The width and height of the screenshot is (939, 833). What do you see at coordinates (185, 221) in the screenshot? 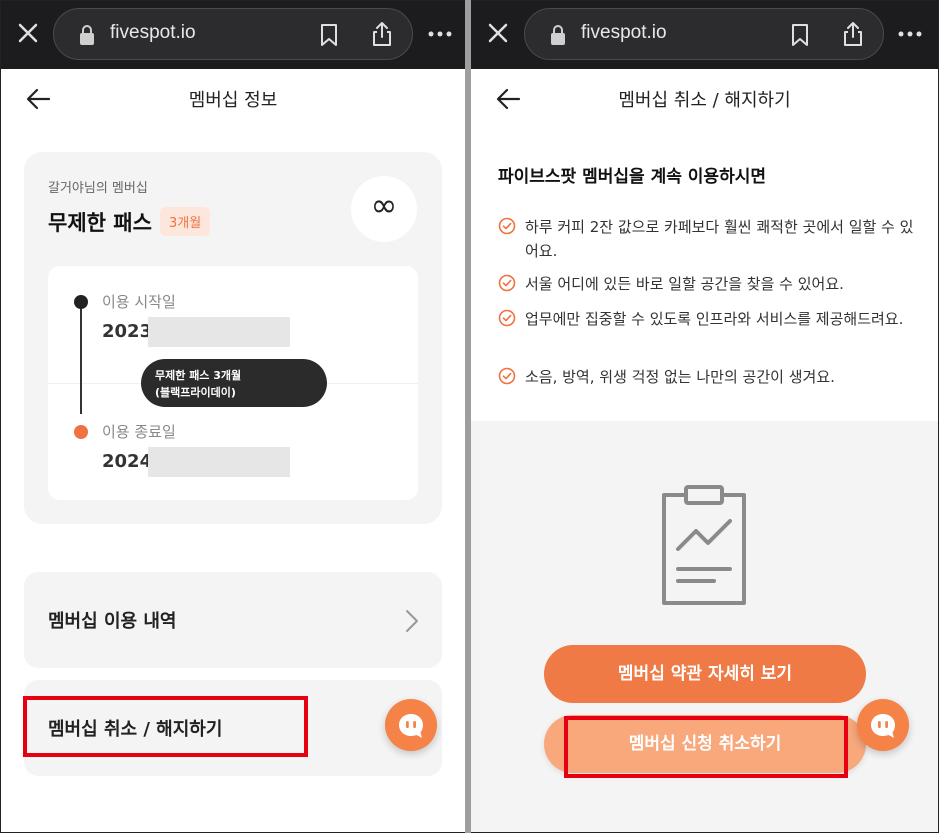
I see `duration-badge: 3개월` at bounding box center [185, 221].